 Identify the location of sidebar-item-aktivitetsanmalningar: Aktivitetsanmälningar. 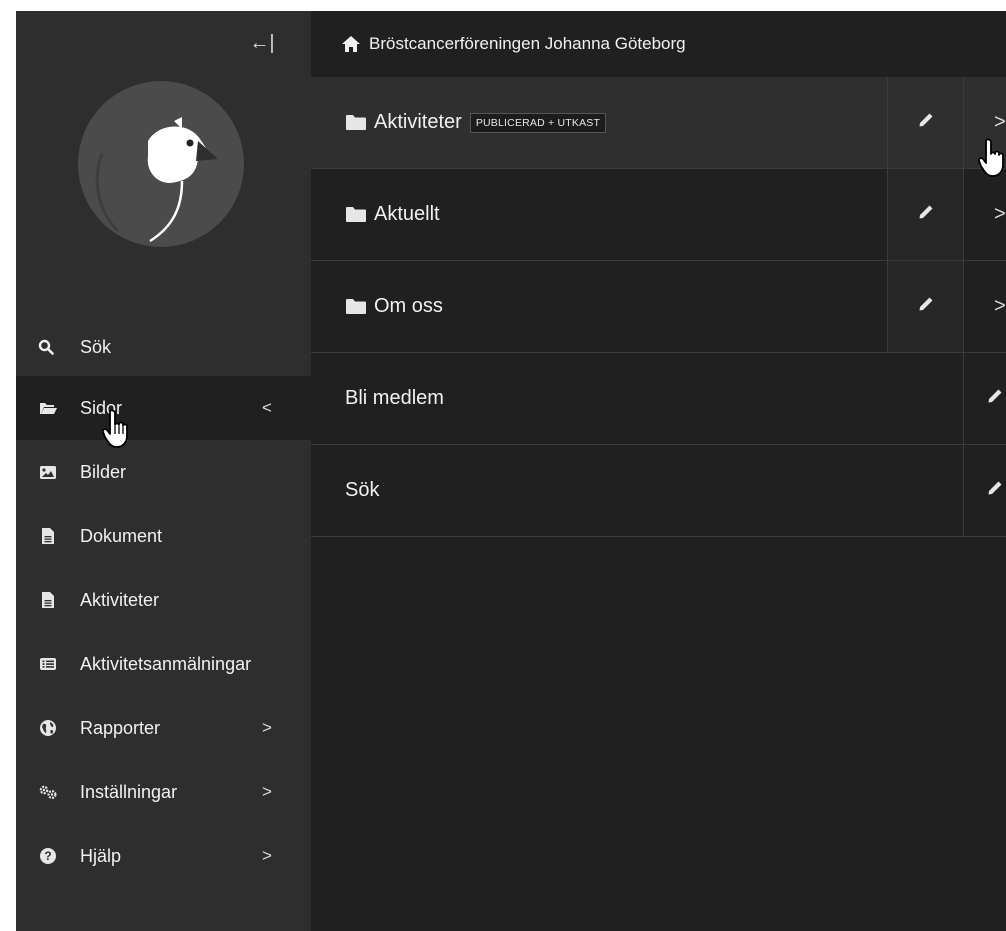
(163, 664).